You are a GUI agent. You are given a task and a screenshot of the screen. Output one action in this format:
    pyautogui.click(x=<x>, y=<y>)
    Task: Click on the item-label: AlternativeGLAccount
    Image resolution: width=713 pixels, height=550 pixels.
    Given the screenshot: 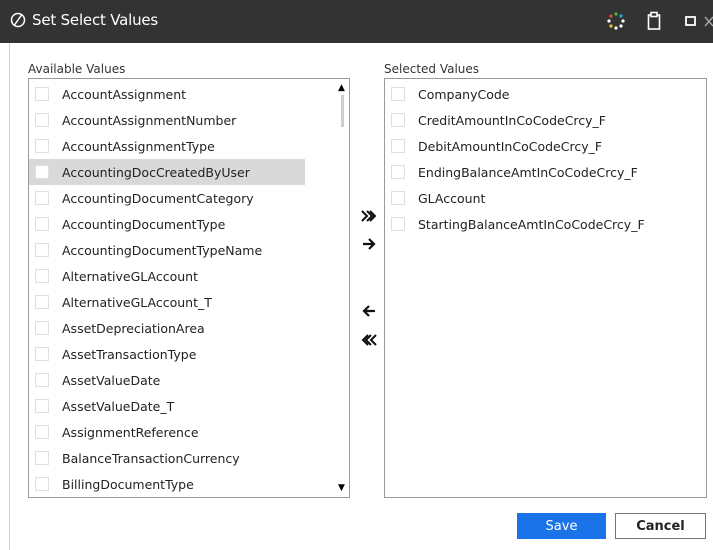 What is the action you would take?
    pyautogui.click(x=130, y=276)
    